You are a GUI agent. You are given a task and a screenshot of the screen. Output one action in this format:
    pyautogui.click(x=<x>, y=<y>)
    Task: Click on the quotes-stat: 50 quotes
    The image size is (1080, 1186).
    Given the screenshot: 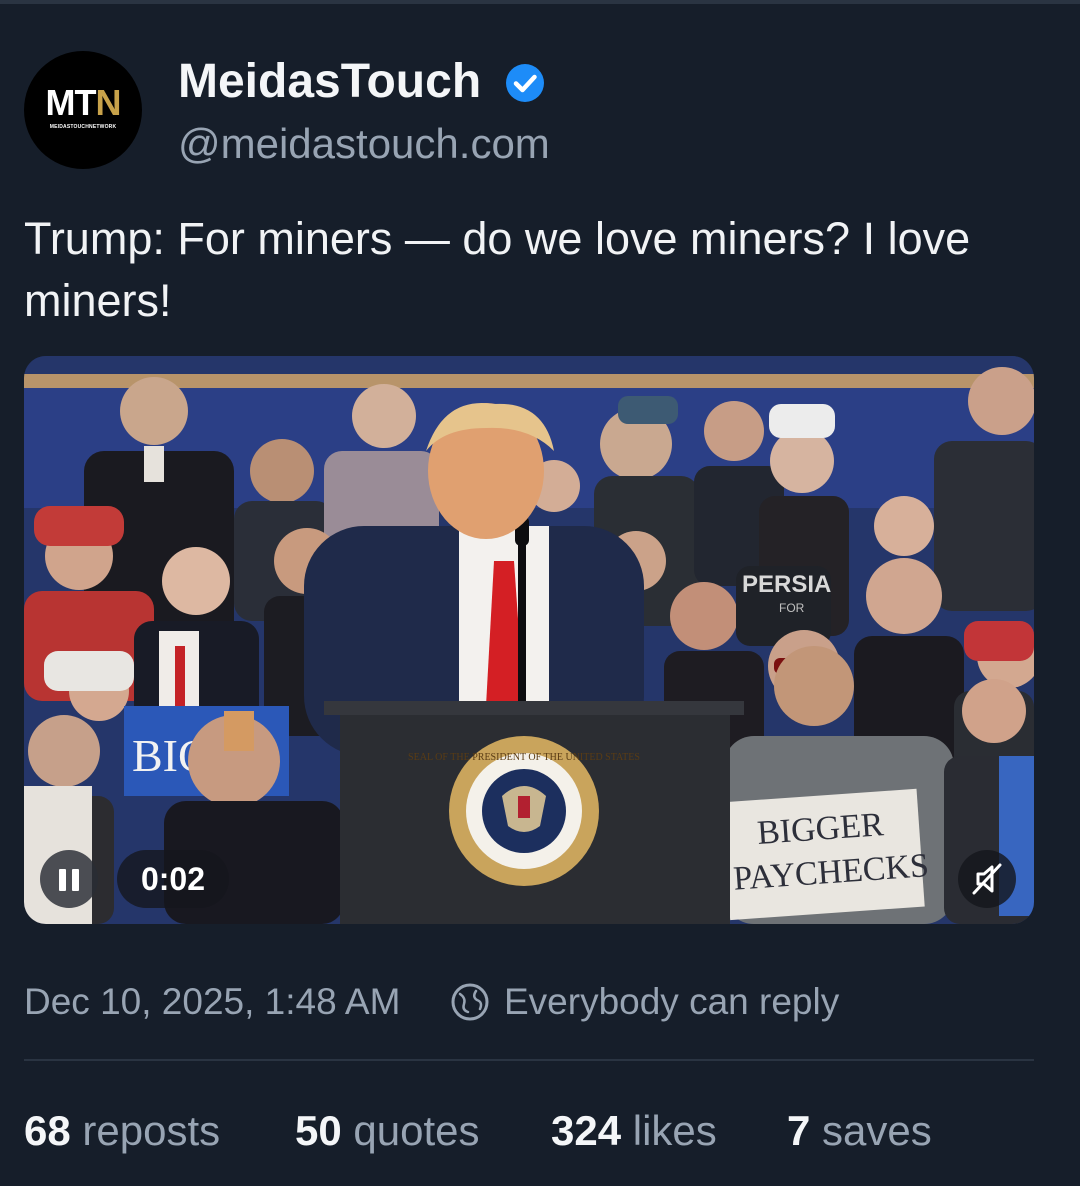 What is the action you would take?
    pyautogui.click(x=387, y=1131)
    